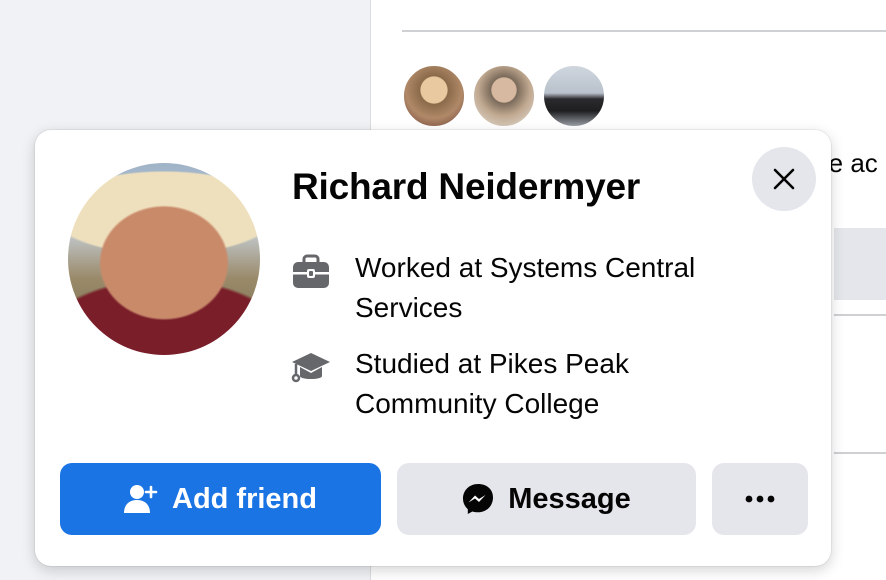  Describe the element at coordinates (525, 287) in the screenshot. I see `work-text: Worked at Systems Central Services` at that location.